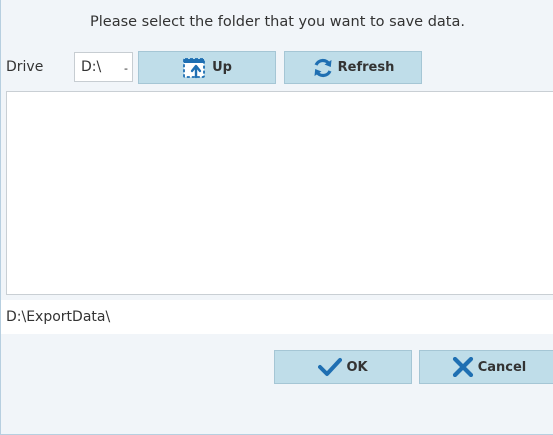  I want to click on cancel-button: Cancel, so click(486, 367).